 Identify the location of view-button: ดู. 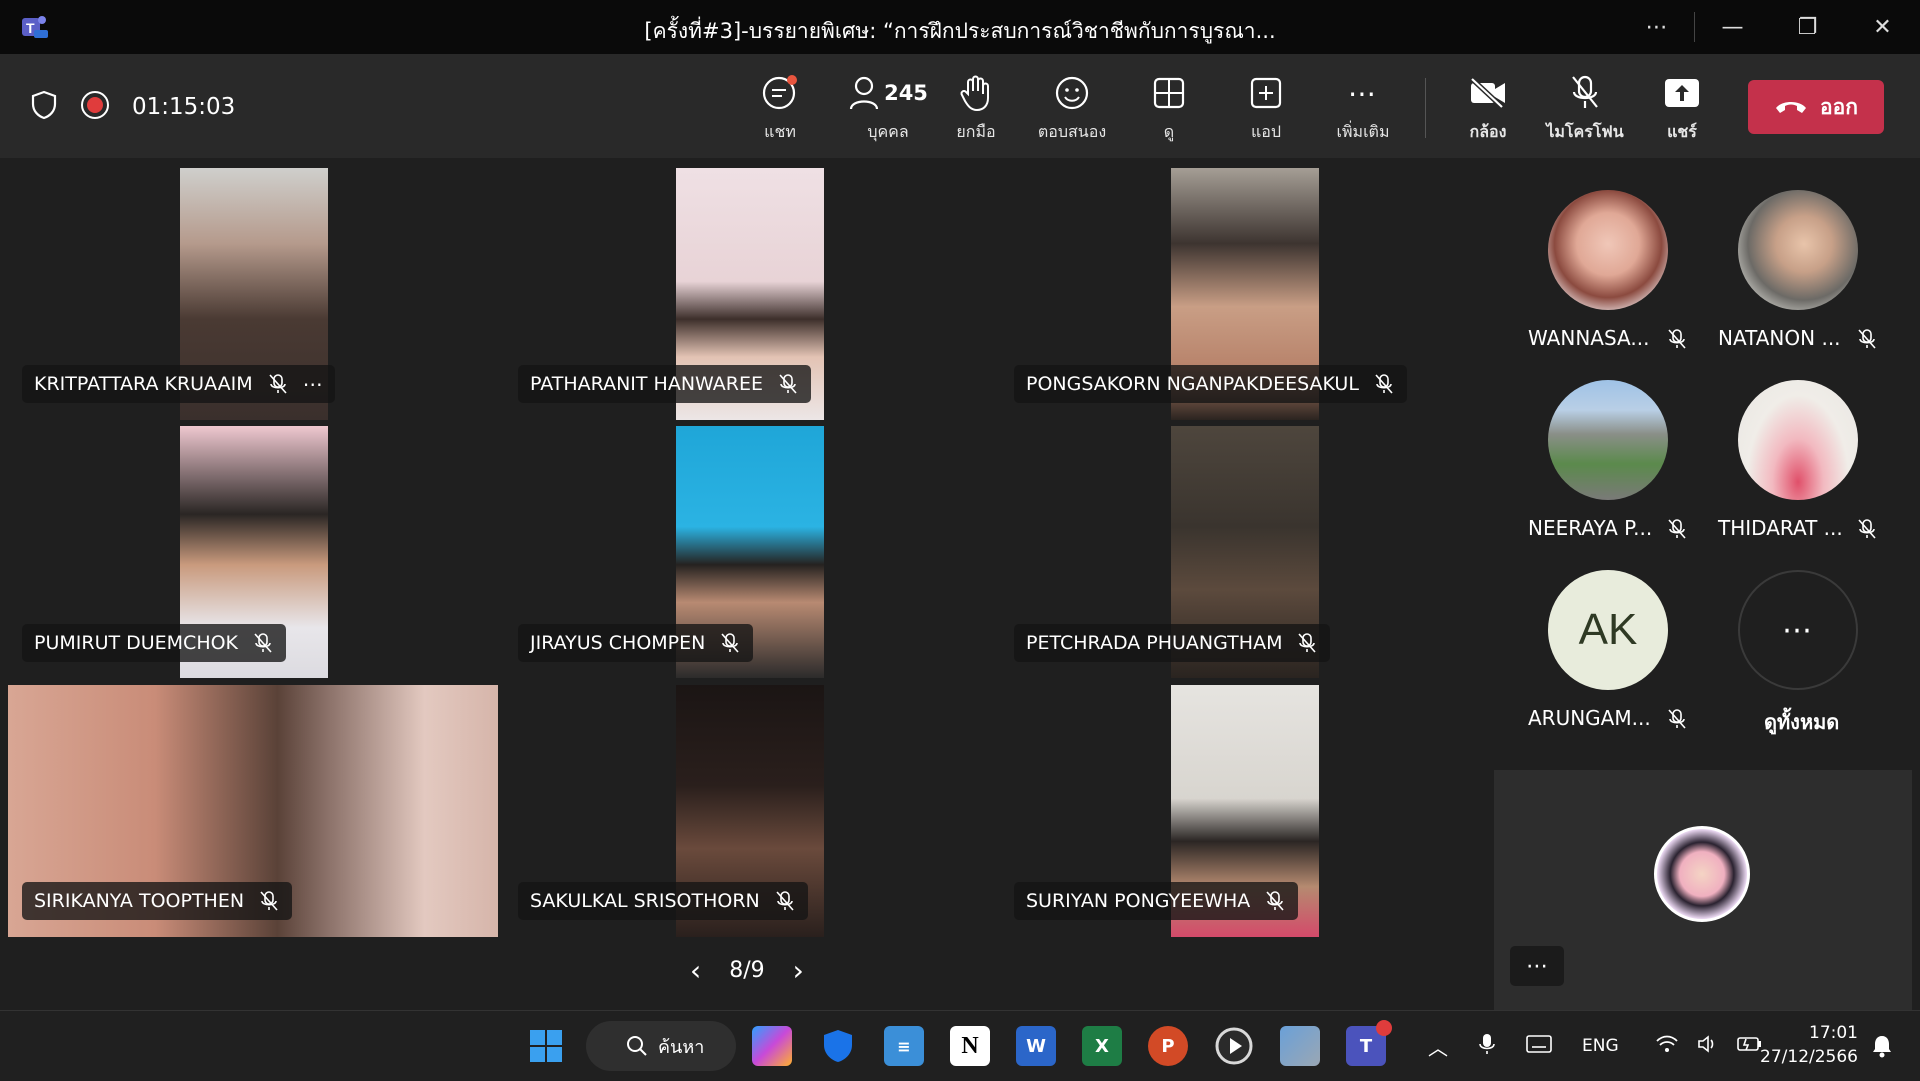
(1169, 108).